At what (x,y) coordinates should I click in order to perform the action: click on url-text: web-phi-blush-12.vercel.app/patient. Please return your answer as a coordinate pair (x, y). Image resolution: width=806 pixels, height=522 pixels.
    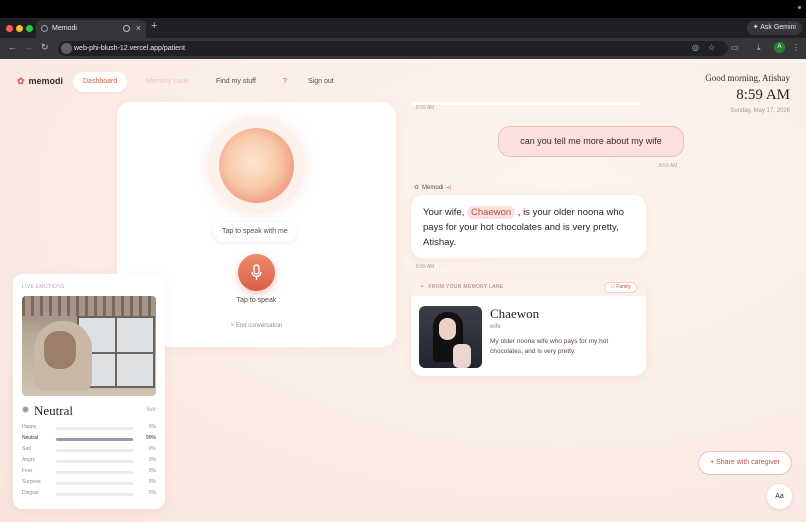
    Looking at the image, I should click on (129, 48).